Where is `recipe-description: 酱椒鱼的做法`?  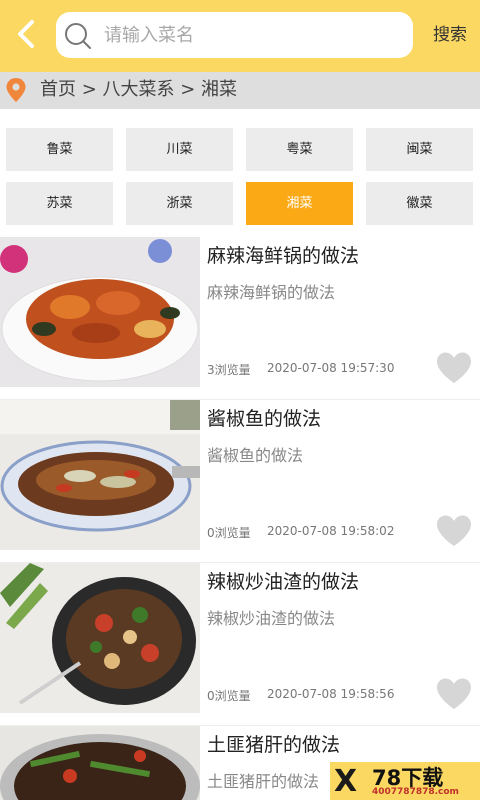
recipe-description: 酱椒鱼的做法 is located at coordinates (255, 455).